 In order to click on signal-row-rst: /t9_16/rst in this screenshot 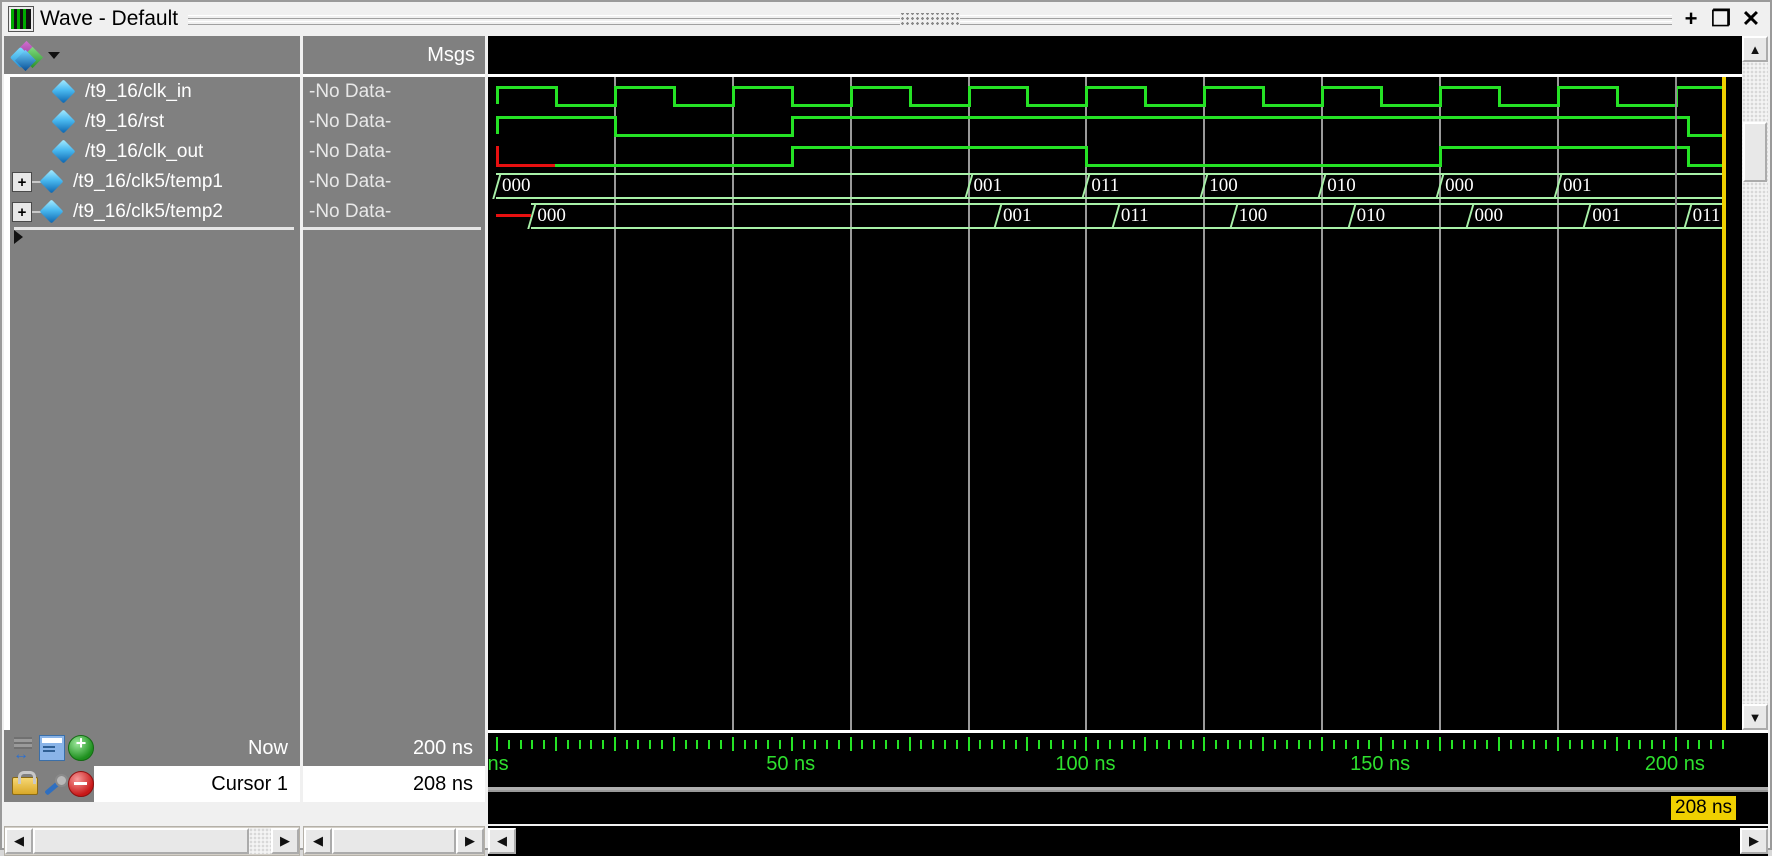, I will do `click(155, 122)`.